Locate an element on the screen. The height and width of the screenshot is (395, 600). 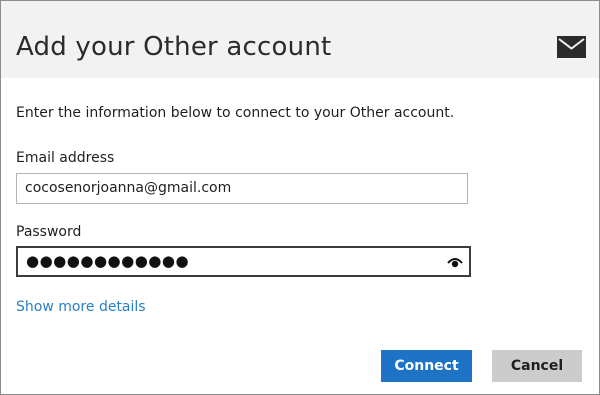
email-field: cocosenorjoanna@gmail.com is located at coordinates (242, 188).